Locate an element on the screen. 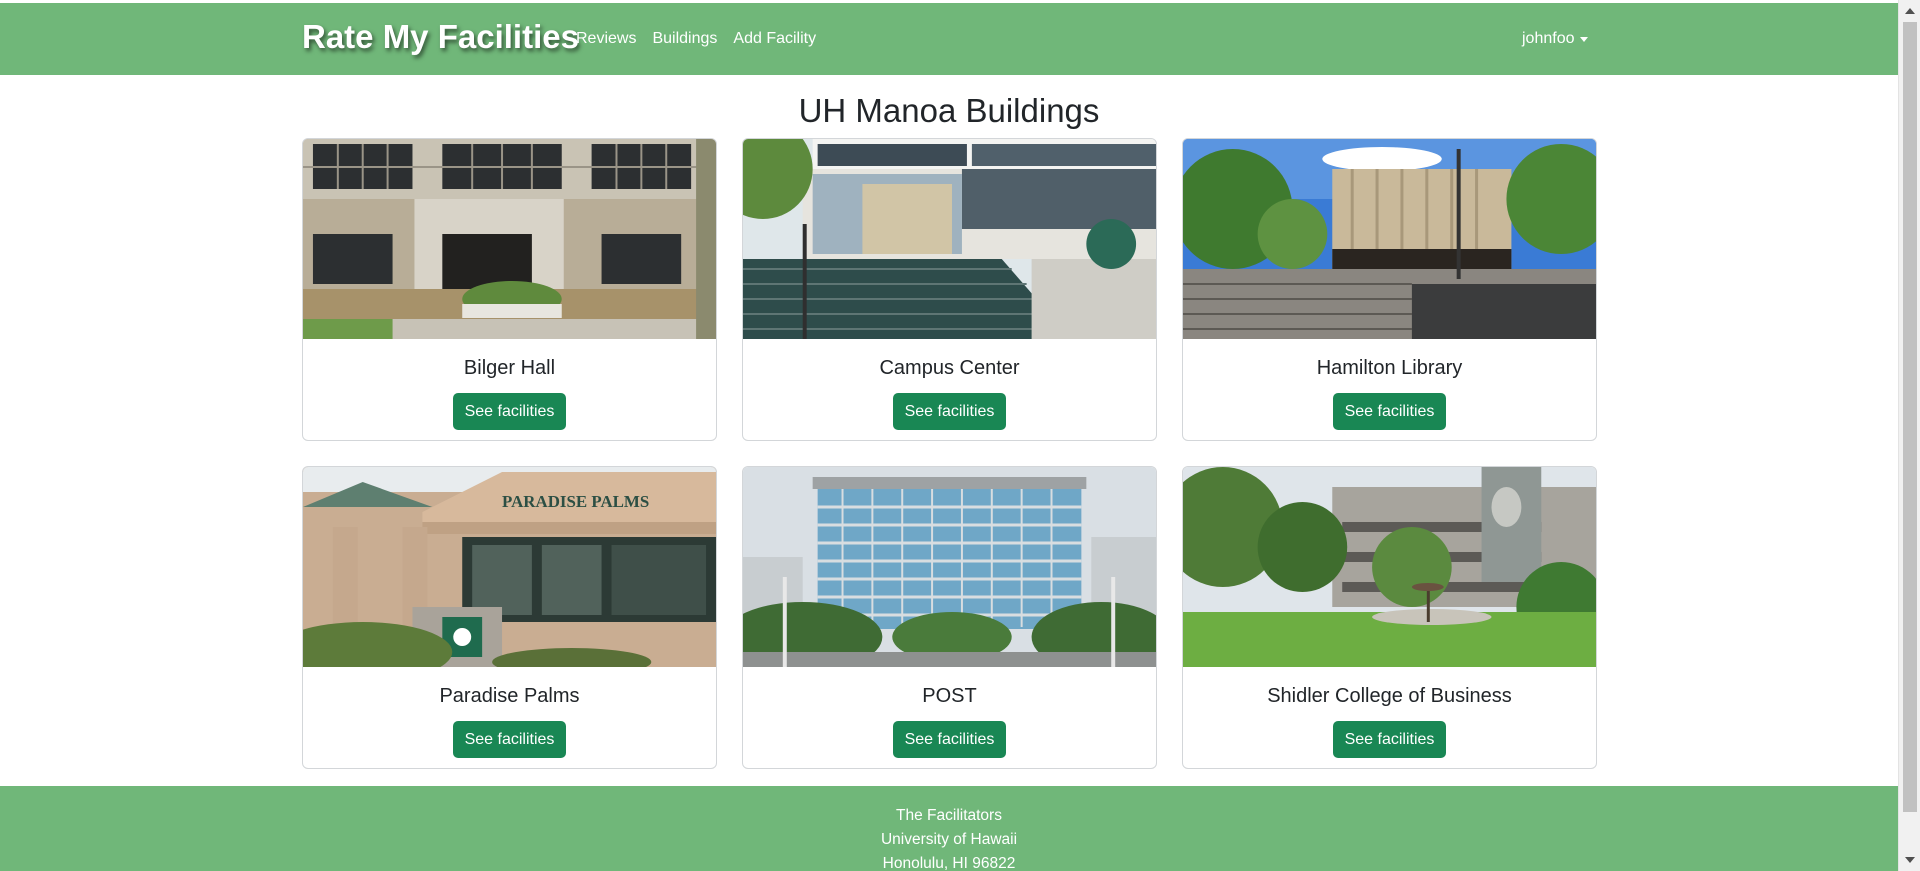  vertical-scrollbar is located at coordinates (1909, 435).